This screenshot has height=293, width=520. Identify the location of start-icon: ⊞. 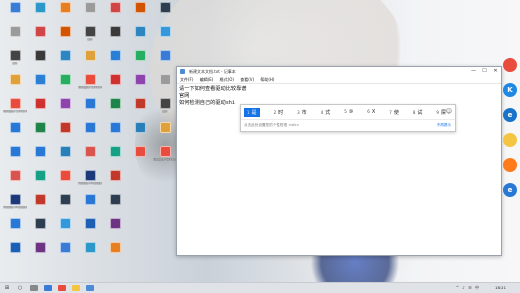
(7, 288).